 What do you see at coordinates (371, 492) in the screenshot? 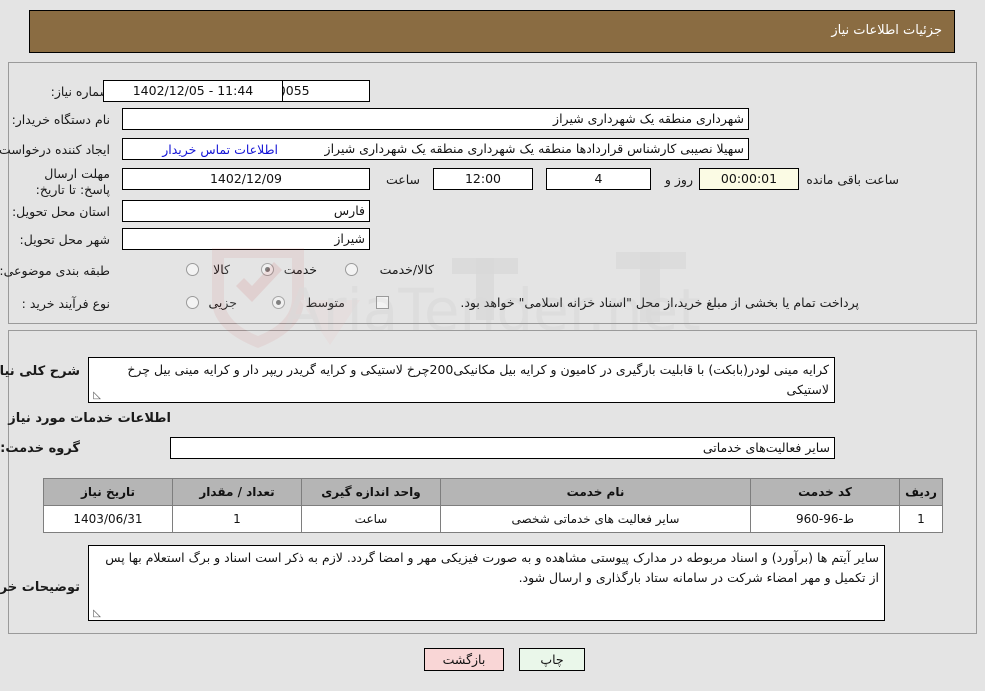
I see `col-unit: واحد اندازه گیری` at bounding box center [371, 492].